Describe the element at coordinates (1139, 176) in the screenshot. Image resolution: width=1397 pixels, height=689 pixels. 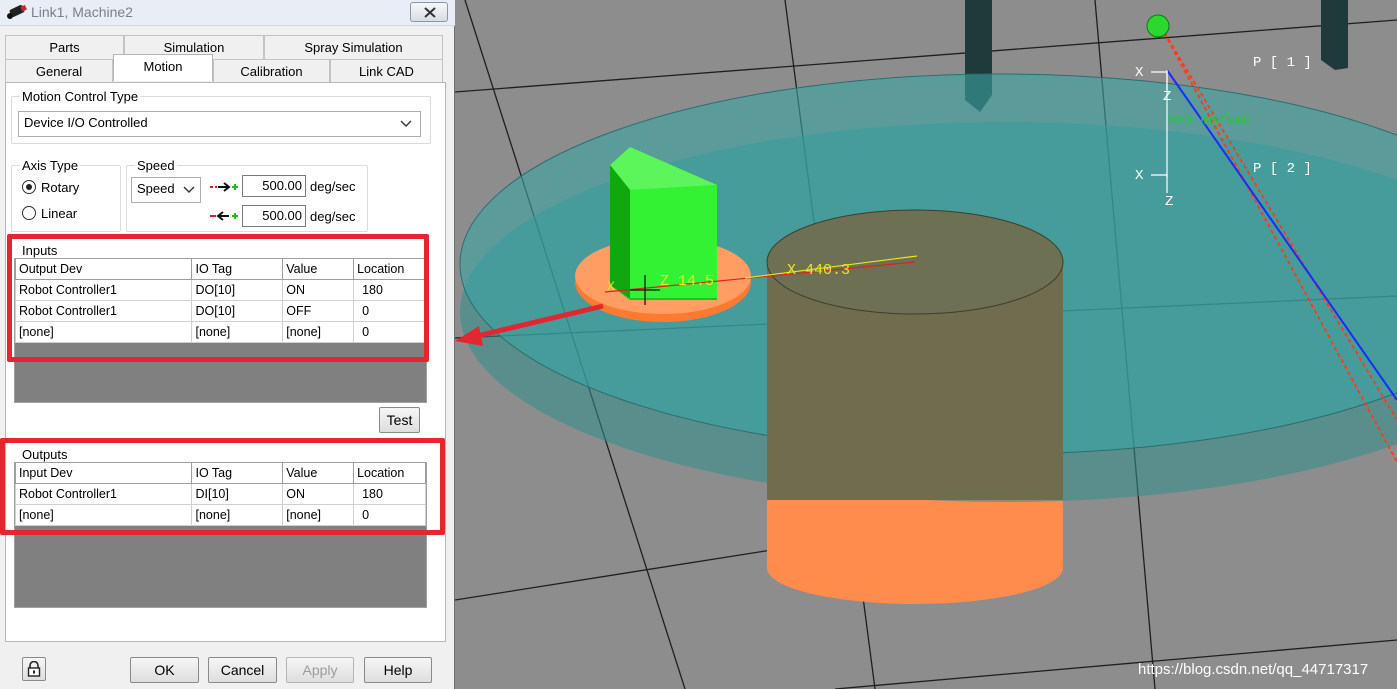
I see `frame2-x-label: X` at that location.